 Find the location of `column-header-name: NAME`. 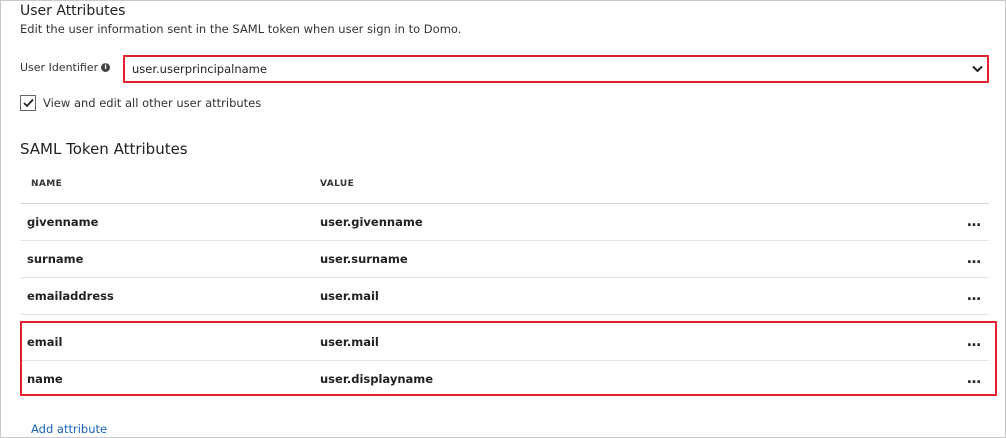

column-header-name: NAME is located at coordinates (47, 184).